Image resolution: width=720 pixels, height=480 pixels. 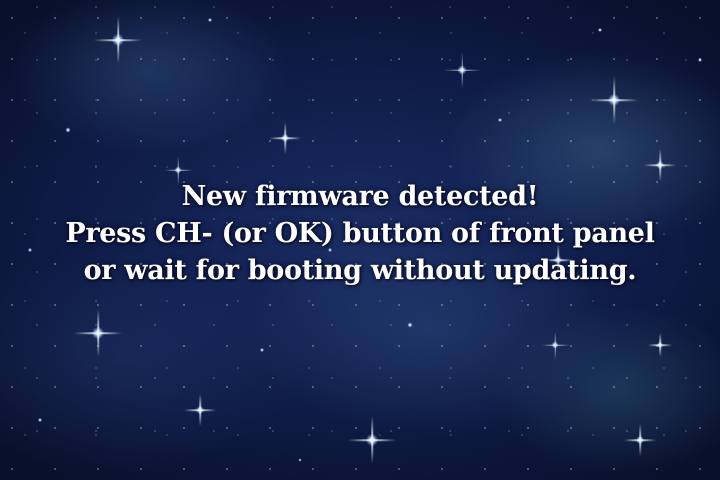 I want to click on message-line-1: New firmware detected!, so click(x=360, y=196).